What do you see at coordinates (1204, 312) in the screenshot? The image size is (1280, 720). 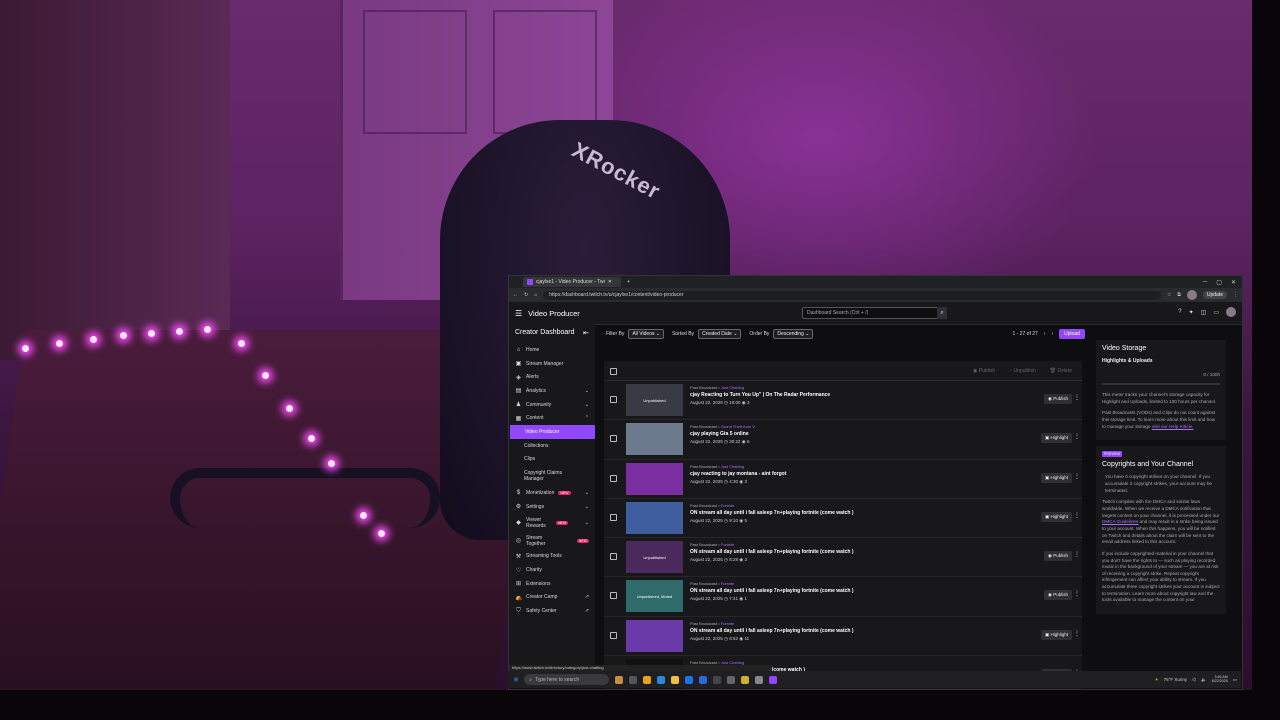 I see `notifications-icon: ◫` at bounding box center [1204, 312].